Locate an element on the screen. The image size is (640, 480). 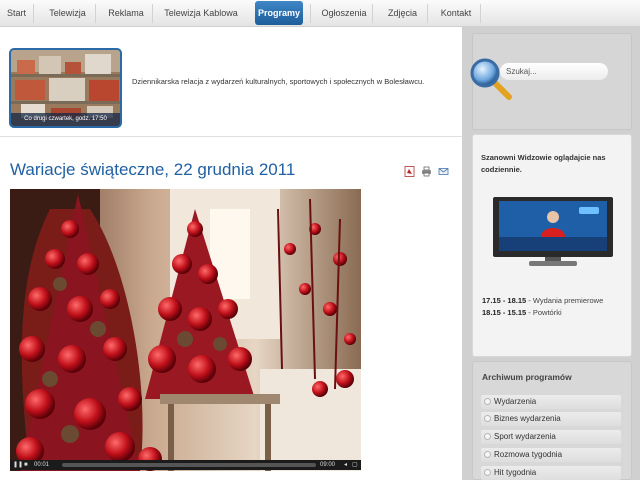
time-total: 09:00 is located at coordinates (328, 465).